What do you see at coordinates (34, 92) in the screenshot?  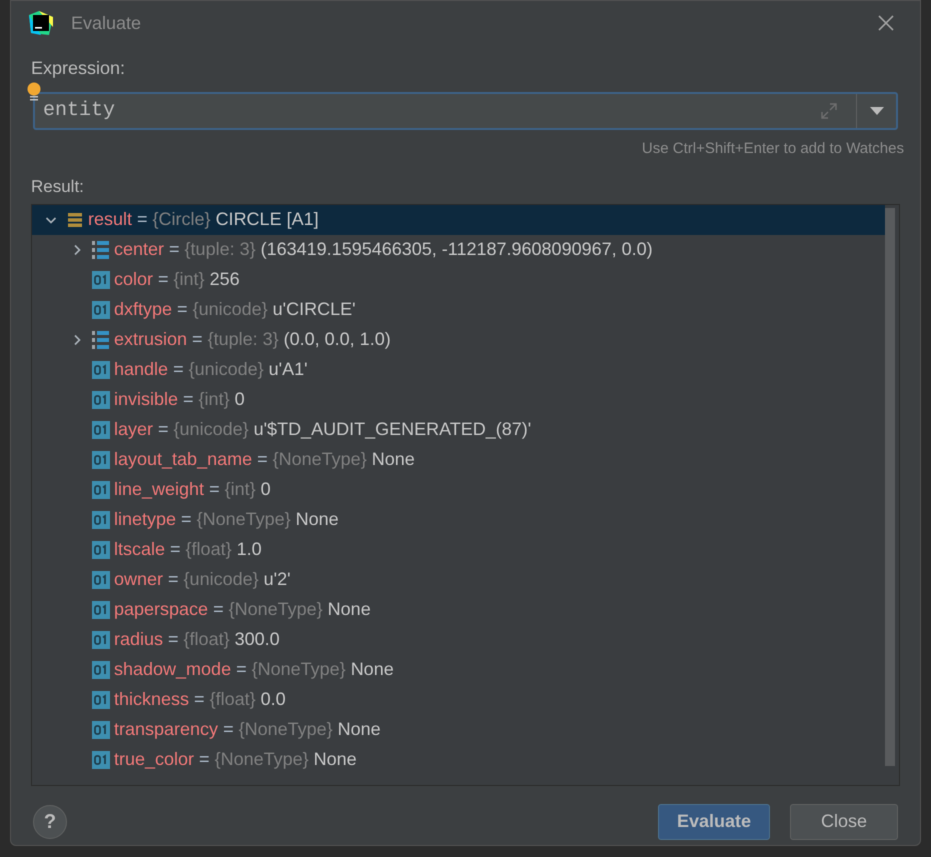 I see `lightbulb-icon` at bounding box center [34, 92].